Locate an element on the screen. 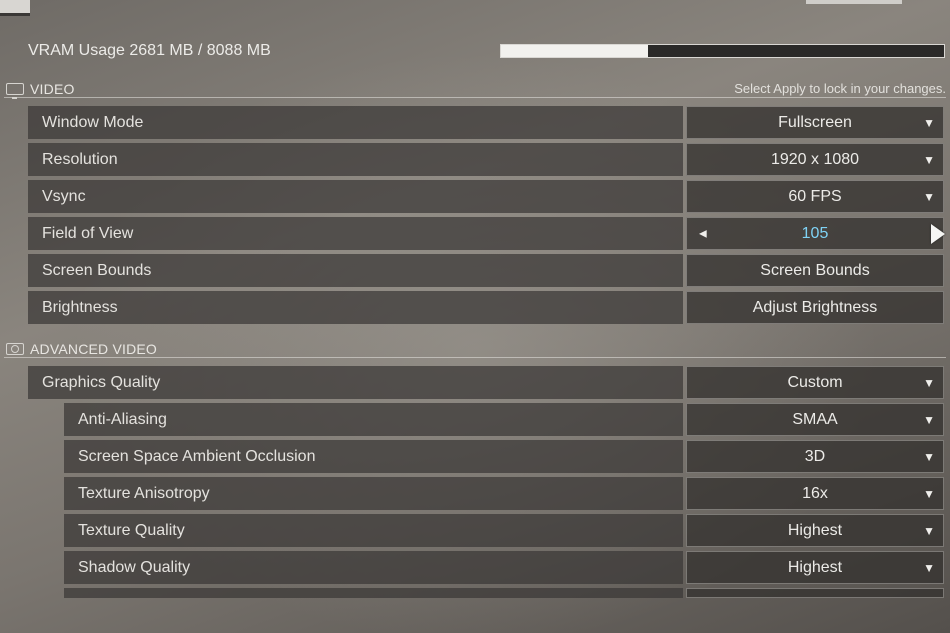 The height and width of the screenshot is (633, 950). setting-row-window-mode: Window Mode Fullscreen ▼ is located at coordinates (486, 122).